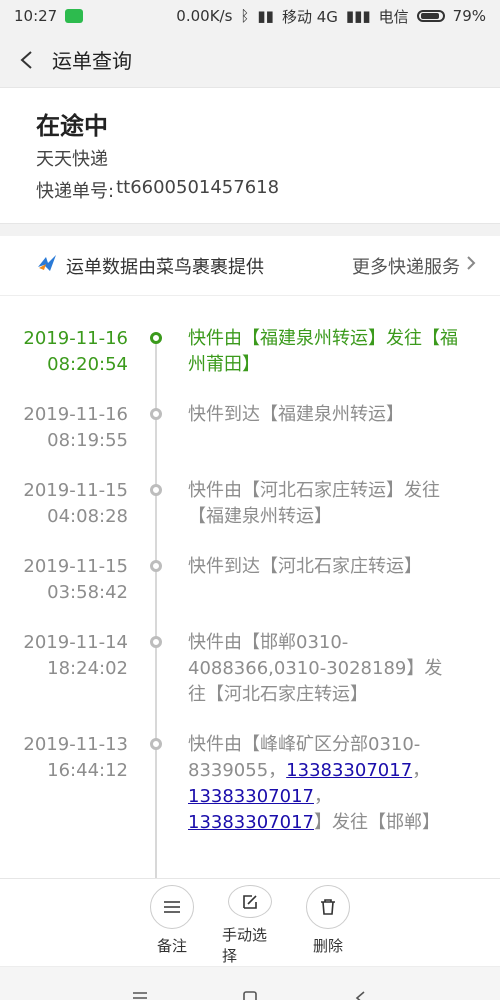 The image size is (500, 1000). I want to click on provider-row: 运单数据由菜鸟裹裹提供 更多快递服务, so click(250, 266).